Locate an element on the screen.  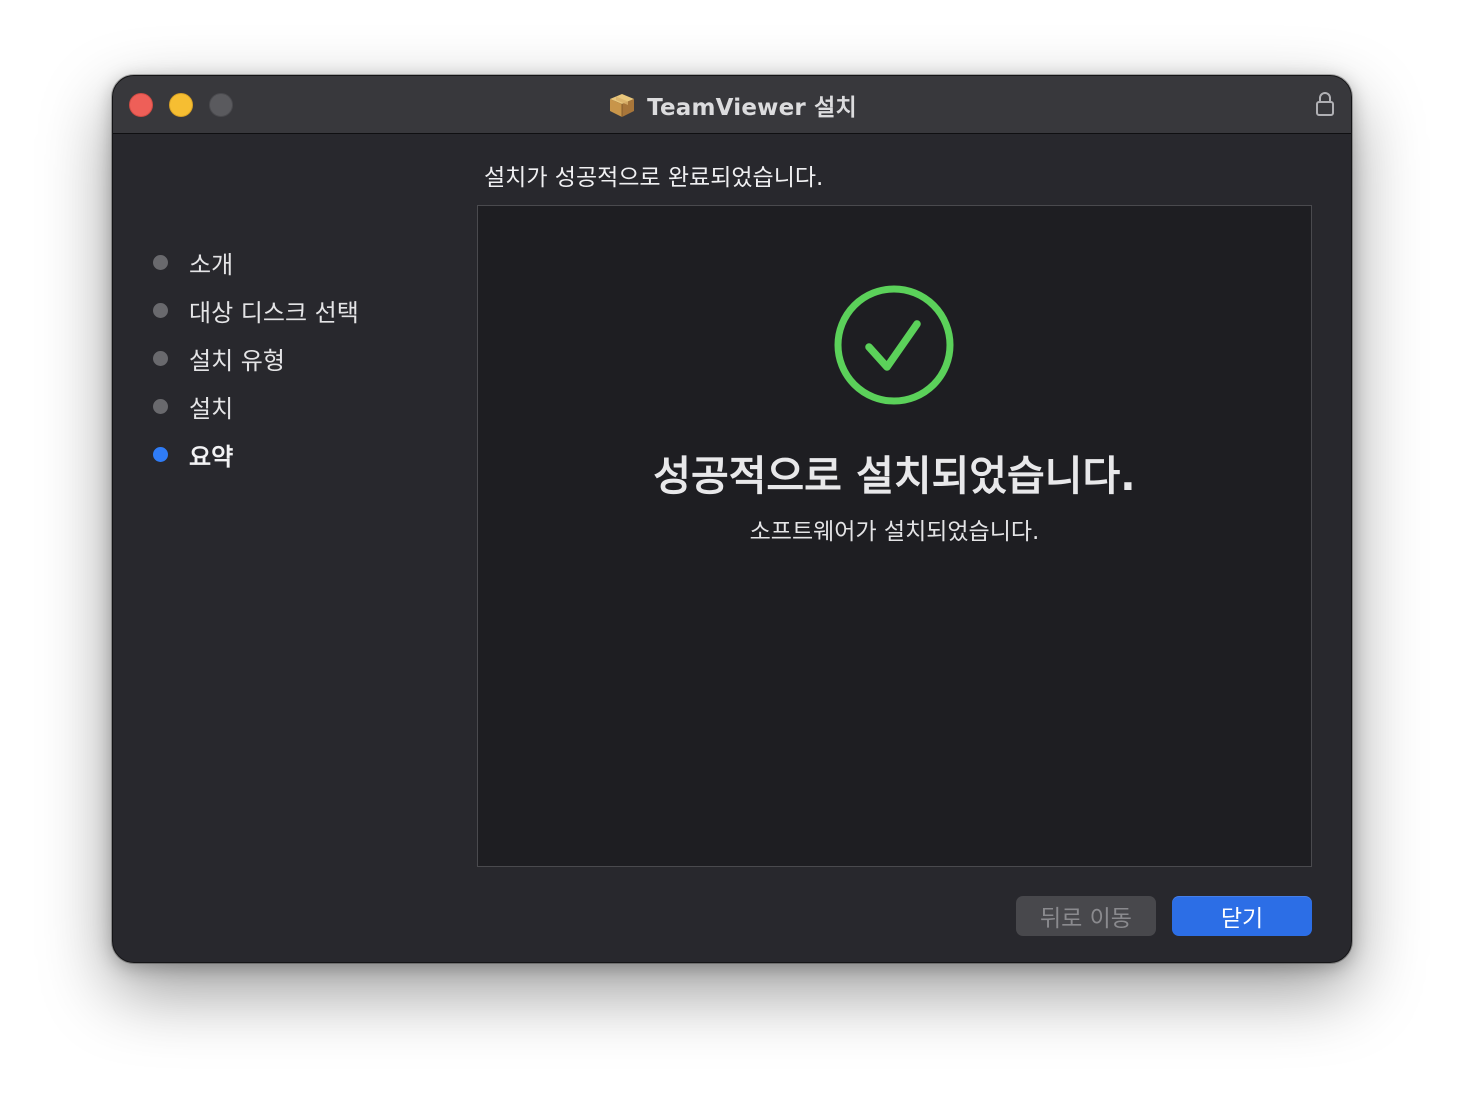
window-title: TeamViewer 설치 is located at coordinates (732, 104).